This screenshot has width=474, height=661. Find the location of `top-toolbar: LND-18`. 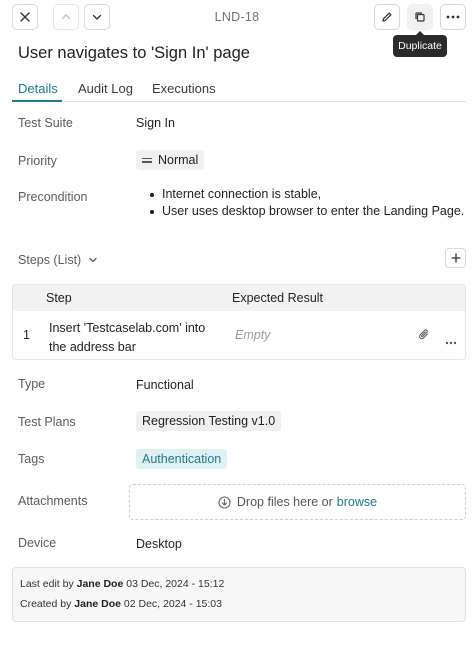

top-toolbar: LND-18 is located at coordinates (237, 18).